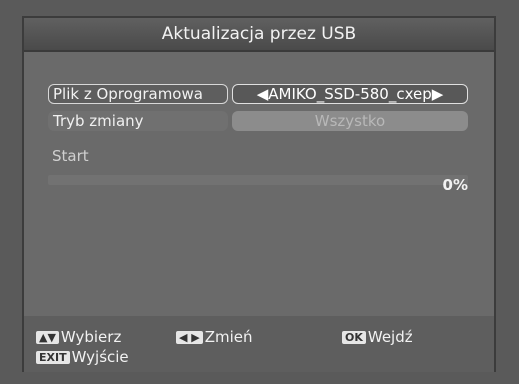 This screenshot has height=384, width=519. I want to click on left-right-key-icon: ◀ ▶, so click(189, 337).